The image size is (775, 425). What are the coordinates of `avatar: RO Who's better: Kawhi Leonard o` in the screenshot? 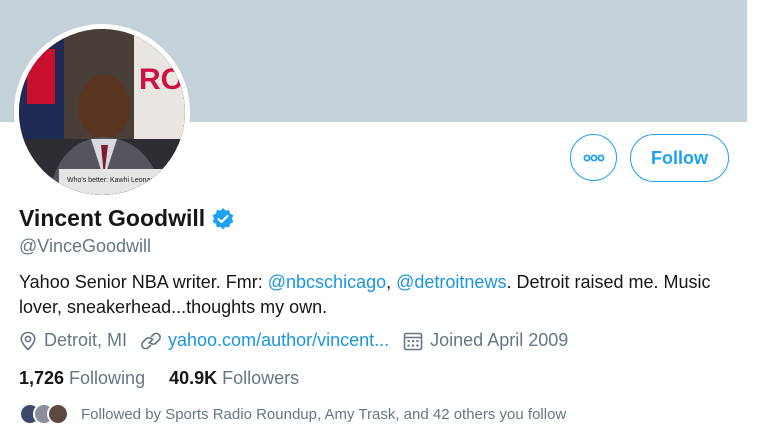 It's located at (102, 112).